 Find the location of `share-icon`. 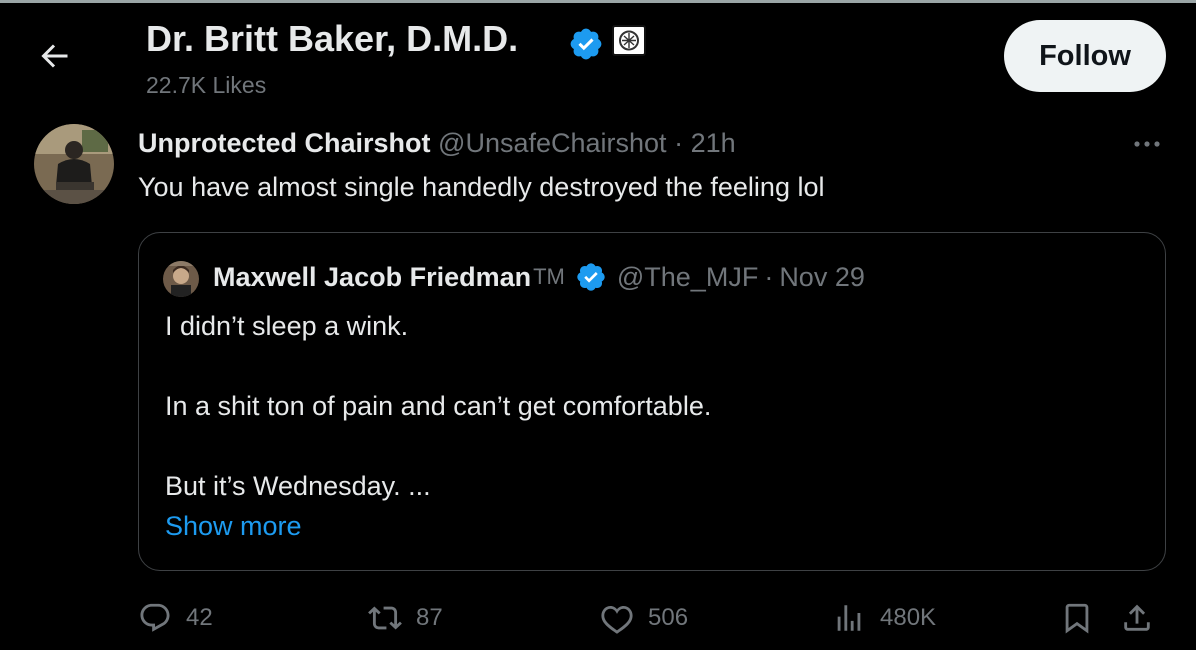

share-icon is located at coordinates (1137, 617).